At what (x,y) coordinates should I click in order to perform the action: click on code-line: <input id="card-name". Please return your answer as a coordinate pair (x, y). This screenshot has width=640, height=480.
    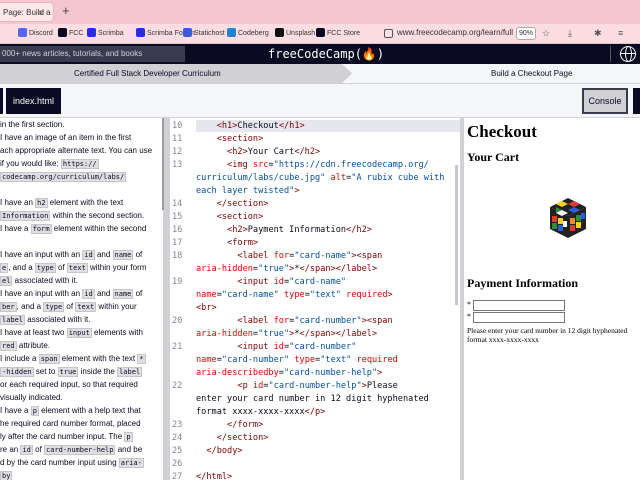
    Looking at the image, I should click on (328, 282).